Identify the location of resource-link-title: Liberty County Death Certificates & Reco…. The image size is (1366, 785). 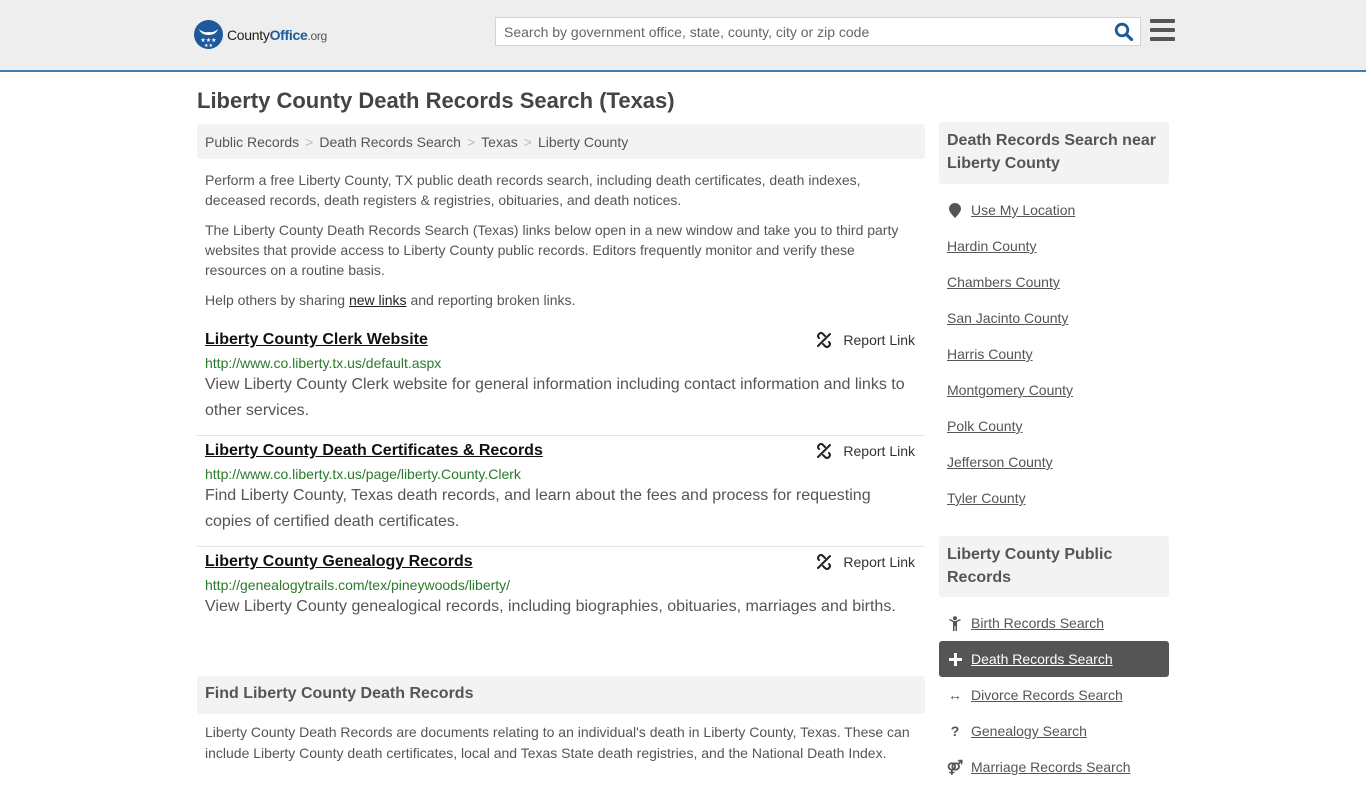
(374, 451).